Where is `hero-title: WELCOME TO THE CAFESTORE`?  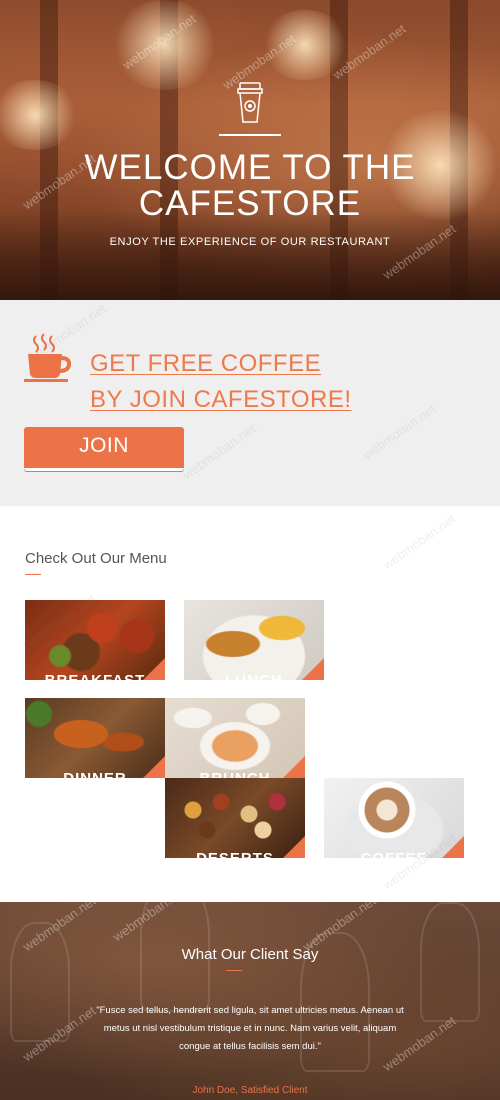 hero-title: WELCOME TO THE CAFESTORE is located at coordinates (250, 186).